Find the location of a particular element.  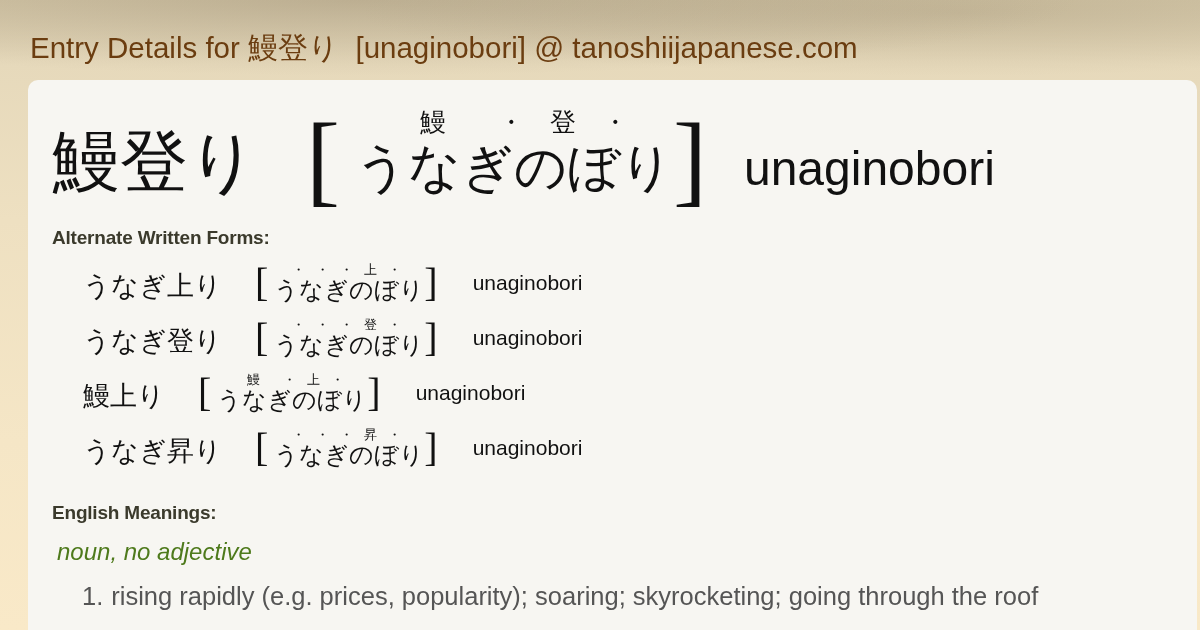

alternate-form: うなぎ上り is located at coordinates (152, 287).